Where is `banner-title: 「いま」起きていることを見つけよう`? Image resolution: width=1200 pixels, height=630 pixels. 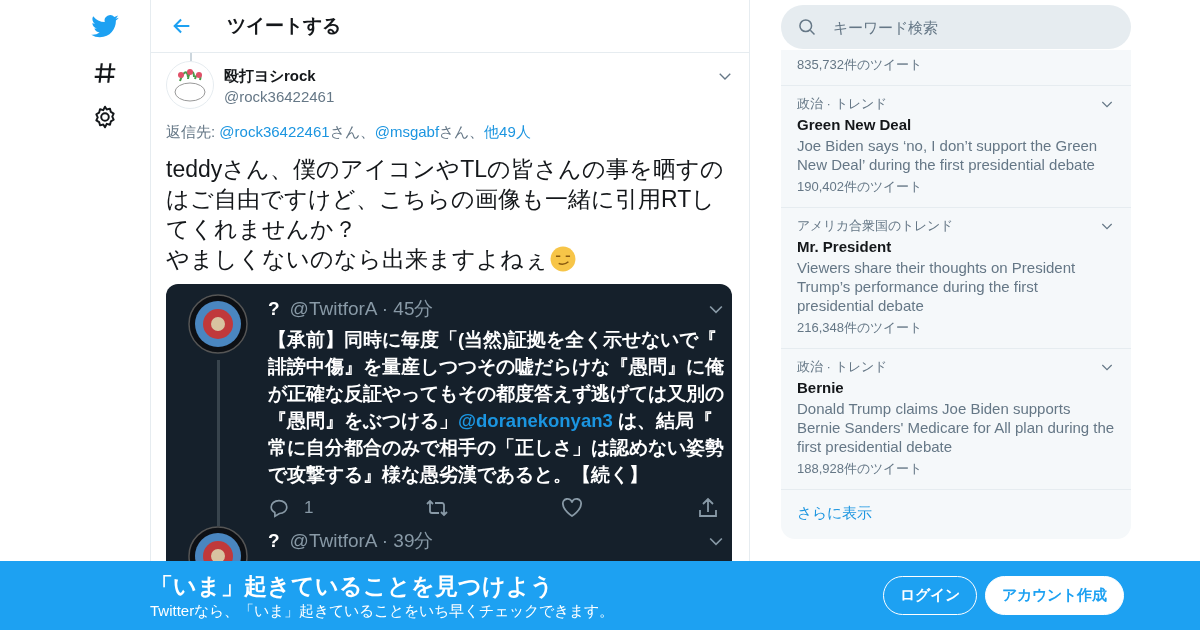
banner-title: 「いま」起きていることを見つけよう is located at coordinates (352, 586).